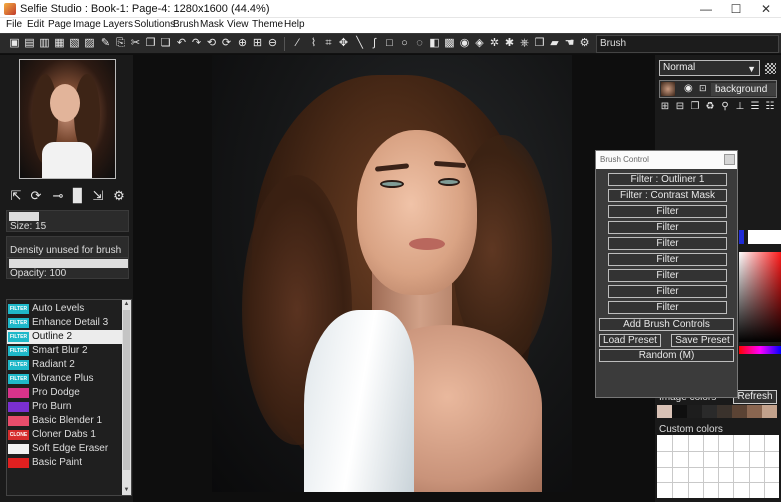 The height and width of the screenshot is (502, 781). What do you see at coordinates (67, 119) in the screenshot?
I see `page-thumbnail` at bounding box center [67, 119].